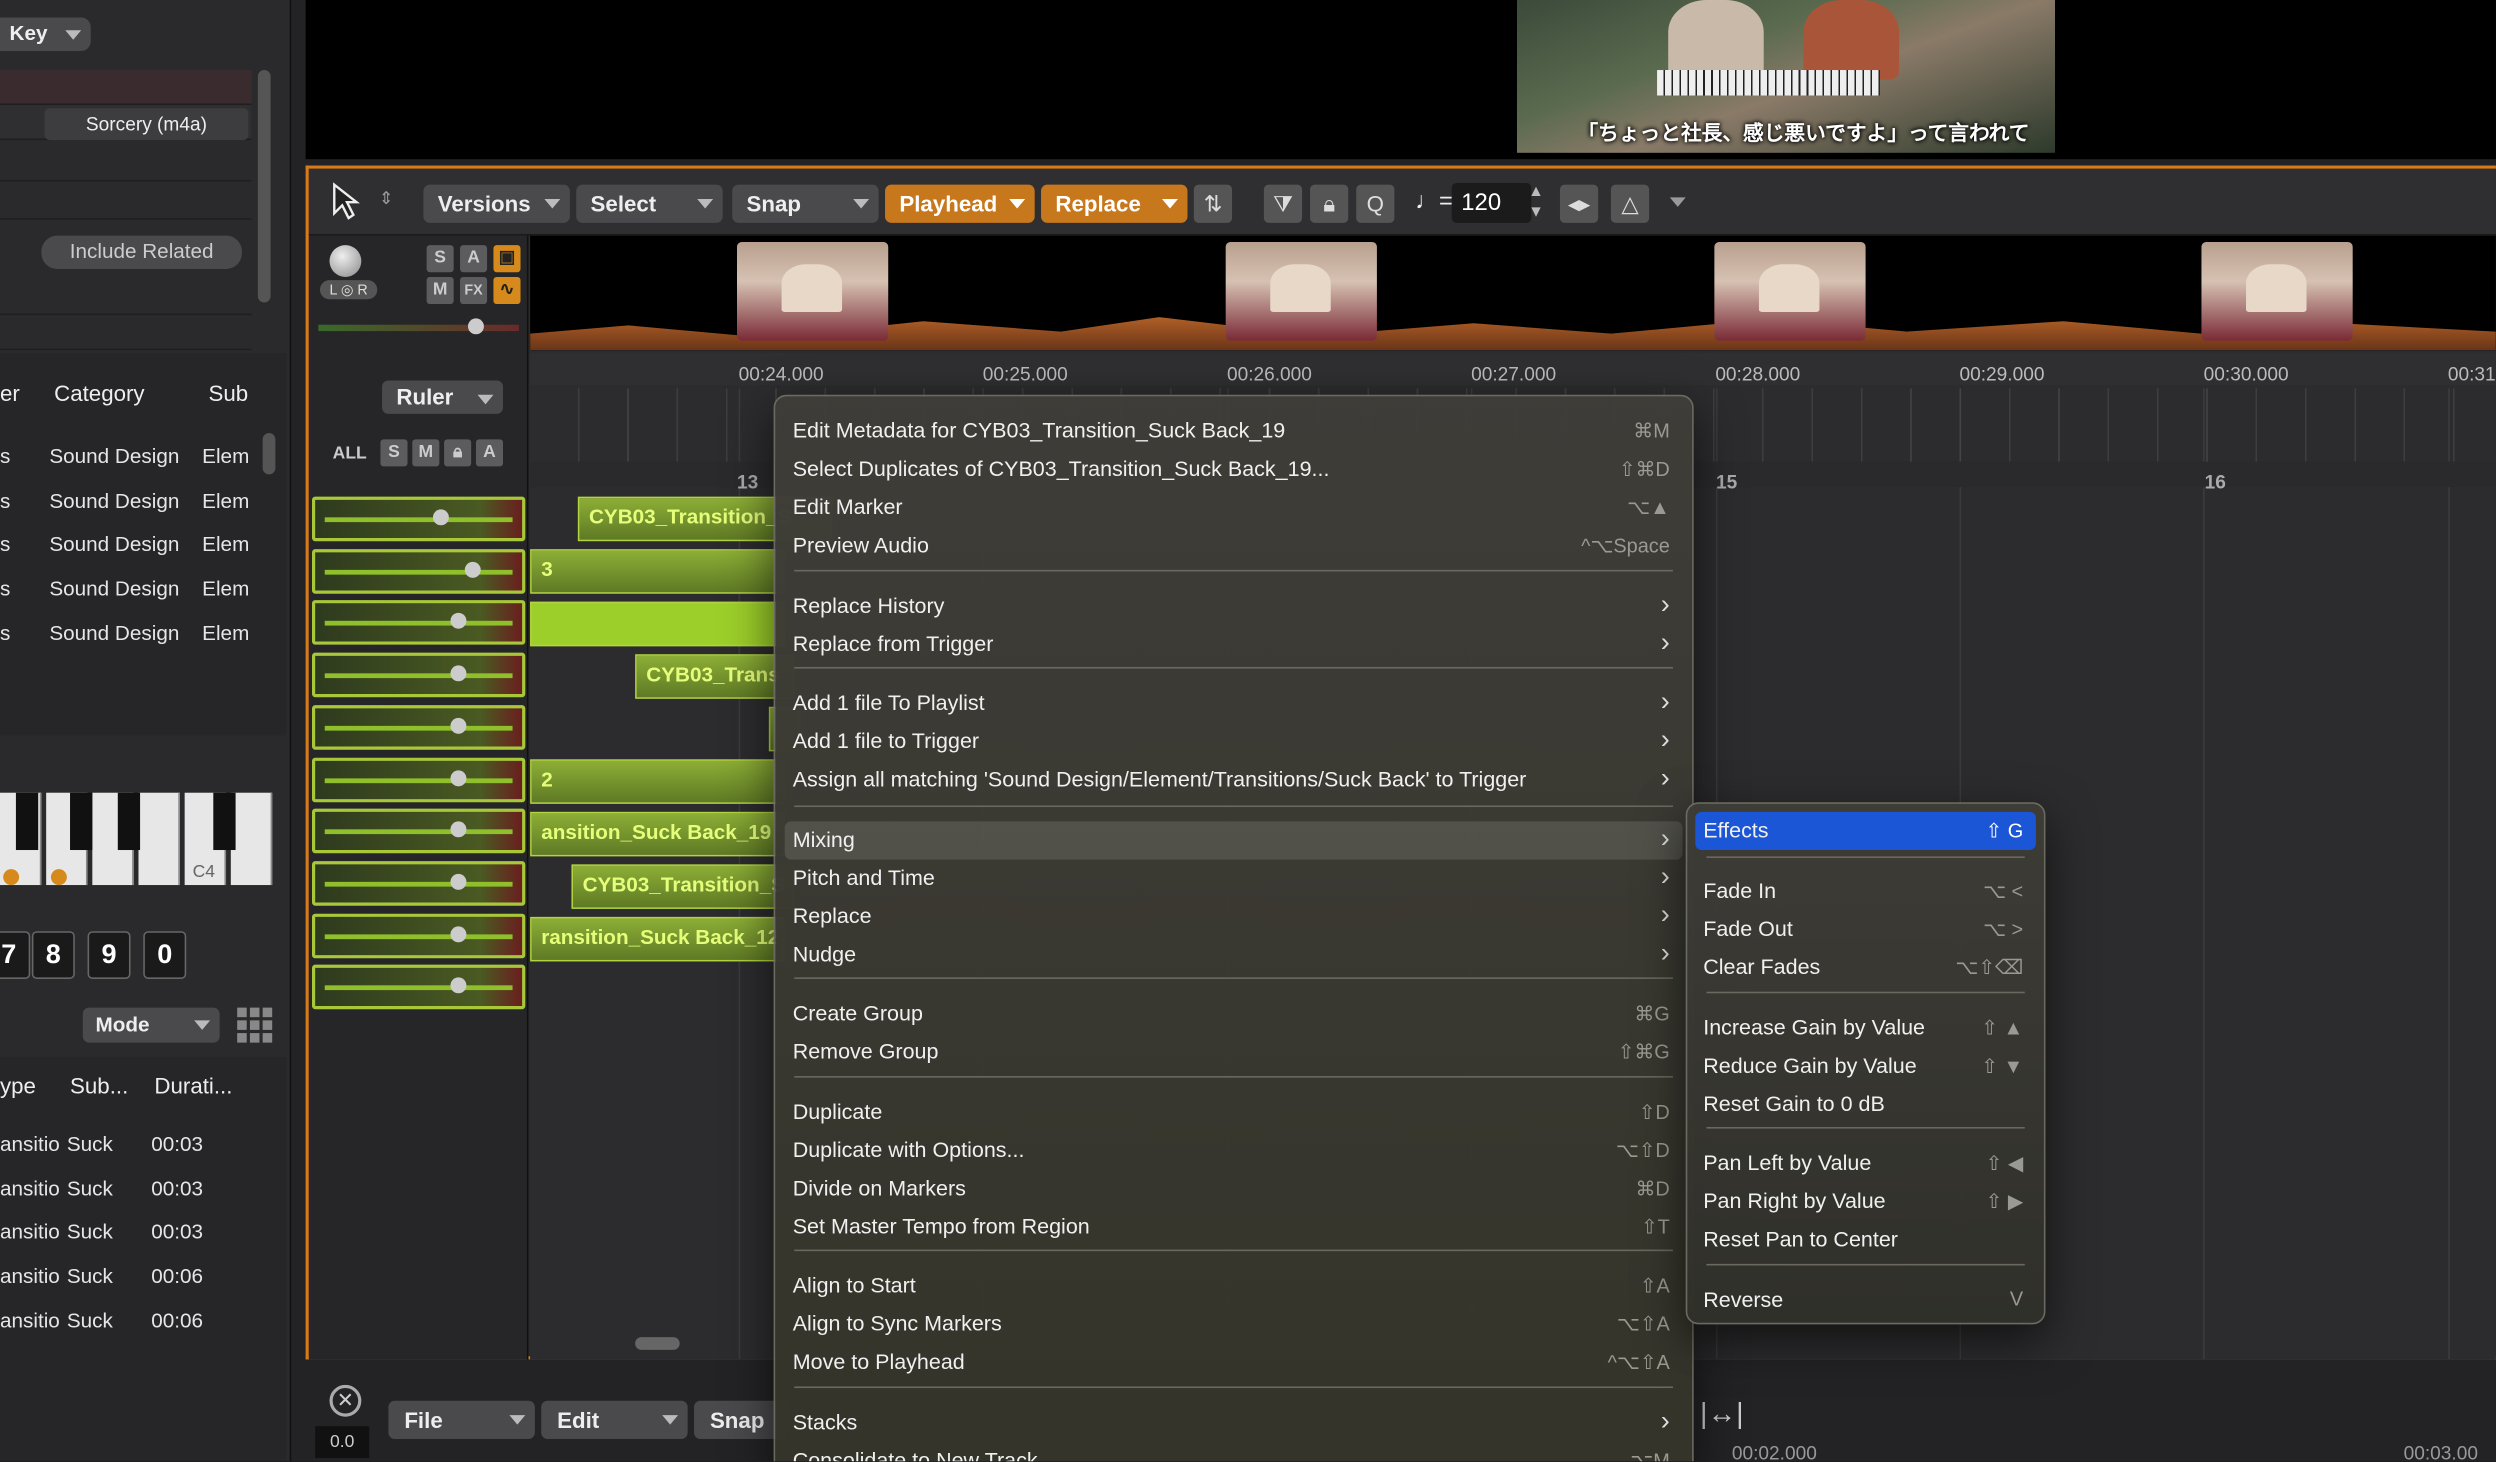  I want to click on video-track, so click(1513, 293).